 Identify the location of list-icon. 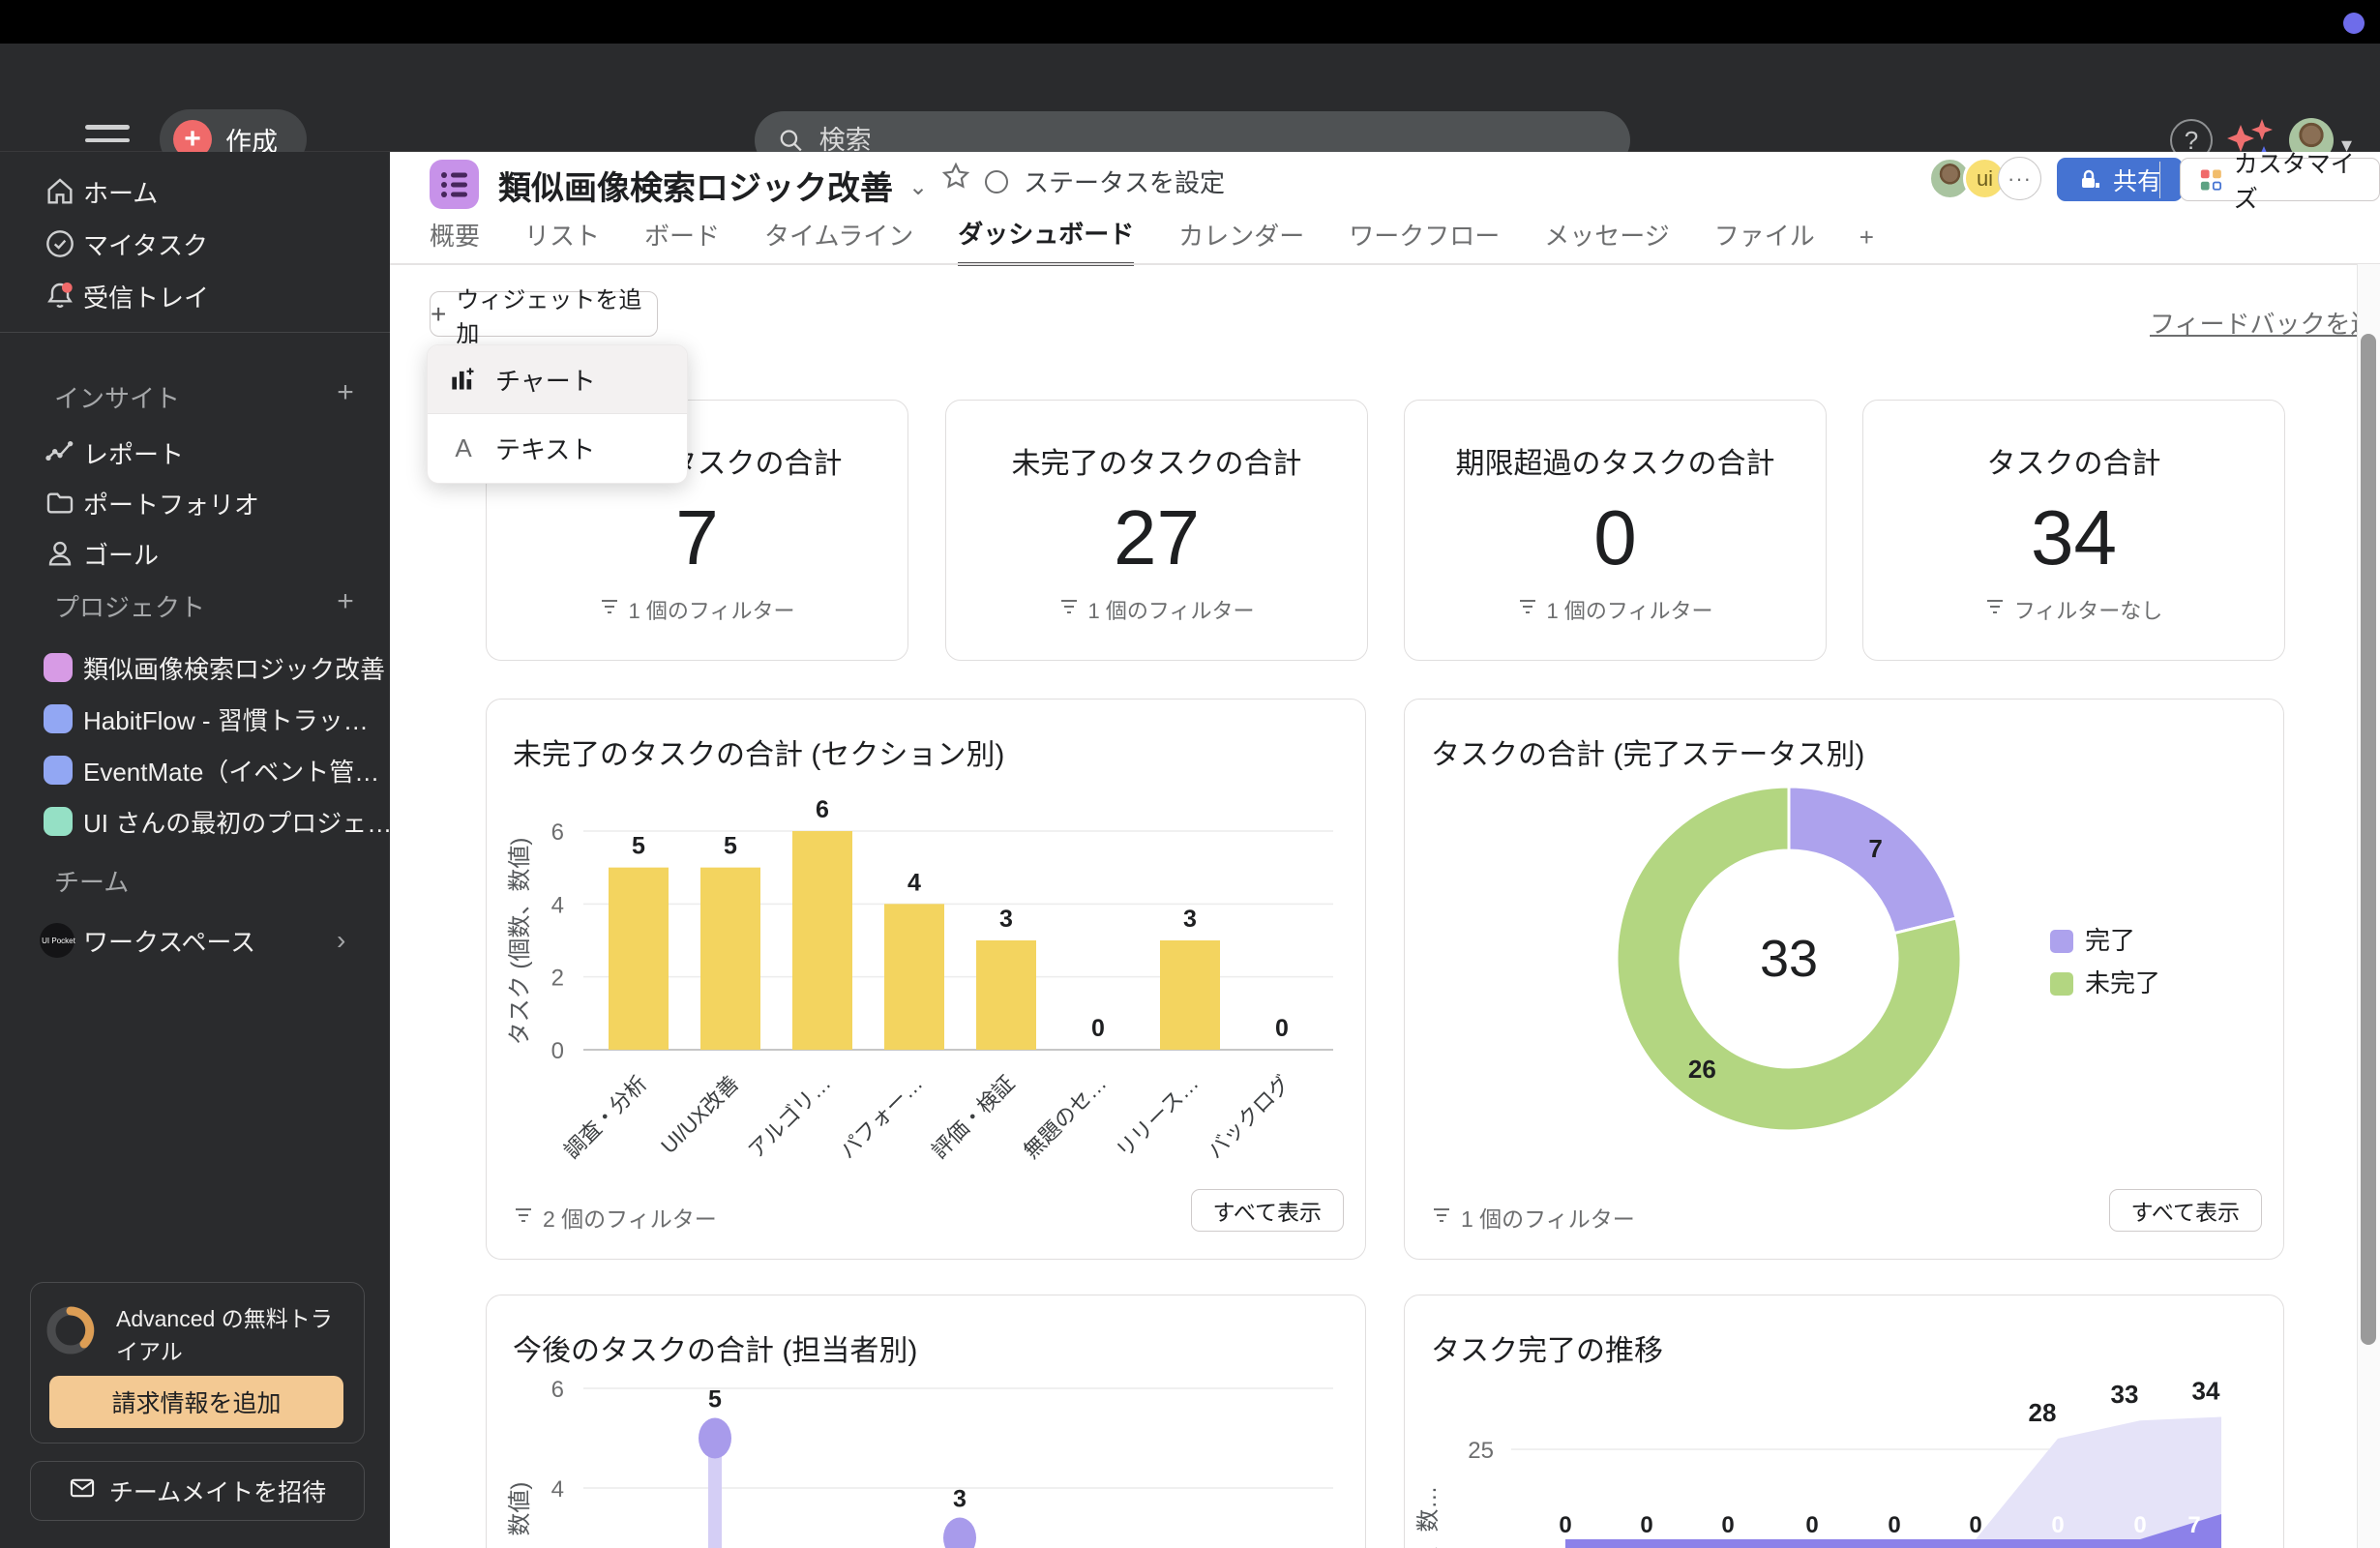
(454, 184).